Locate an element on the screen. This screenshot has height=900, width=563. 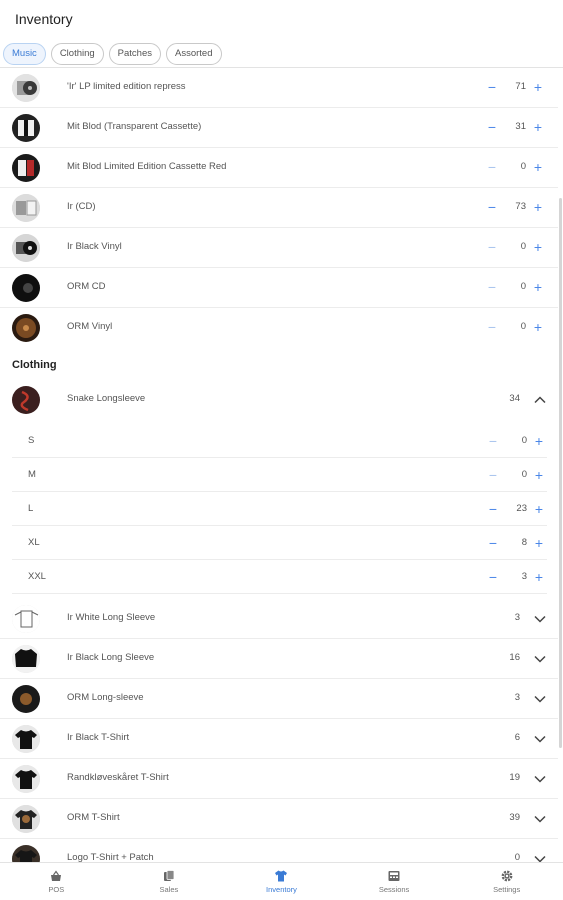
size-row: L − 23 + is located at coordinates (279, 509).